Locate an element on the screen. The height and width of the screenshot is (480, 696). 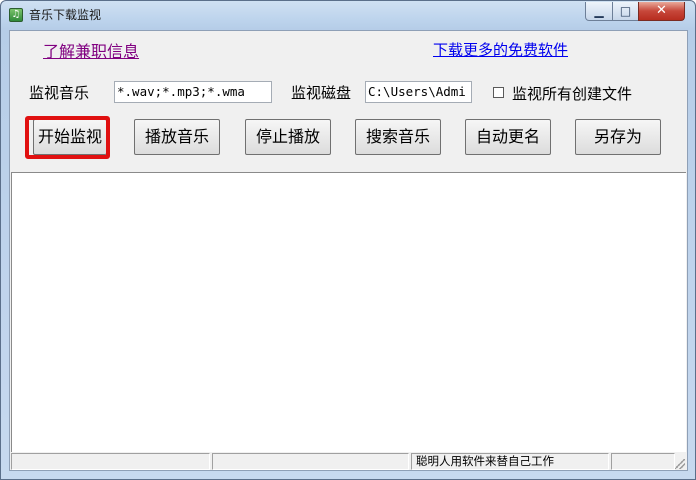
auto-rename-button: 自动更名 is located at coordinates (508, 137).